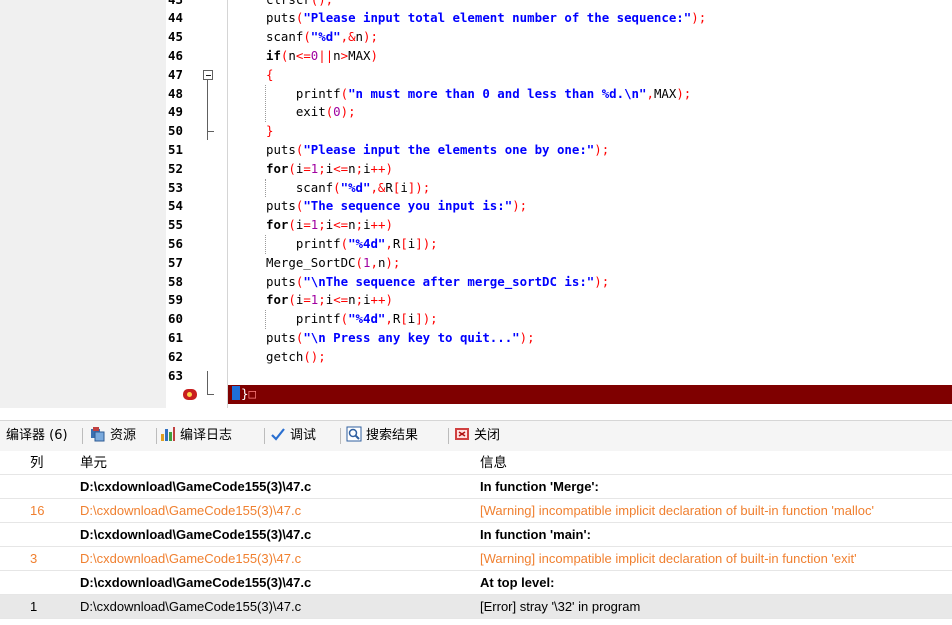 The width and height of the screenshot is (952, 625). I want to click on message-column-number: 1, so click(34, 606).